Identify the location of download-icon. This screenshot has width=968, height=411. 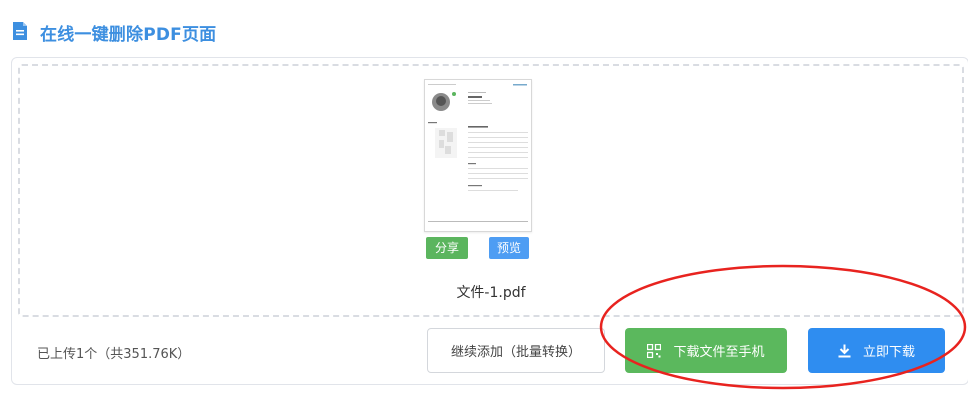
(844, 351).